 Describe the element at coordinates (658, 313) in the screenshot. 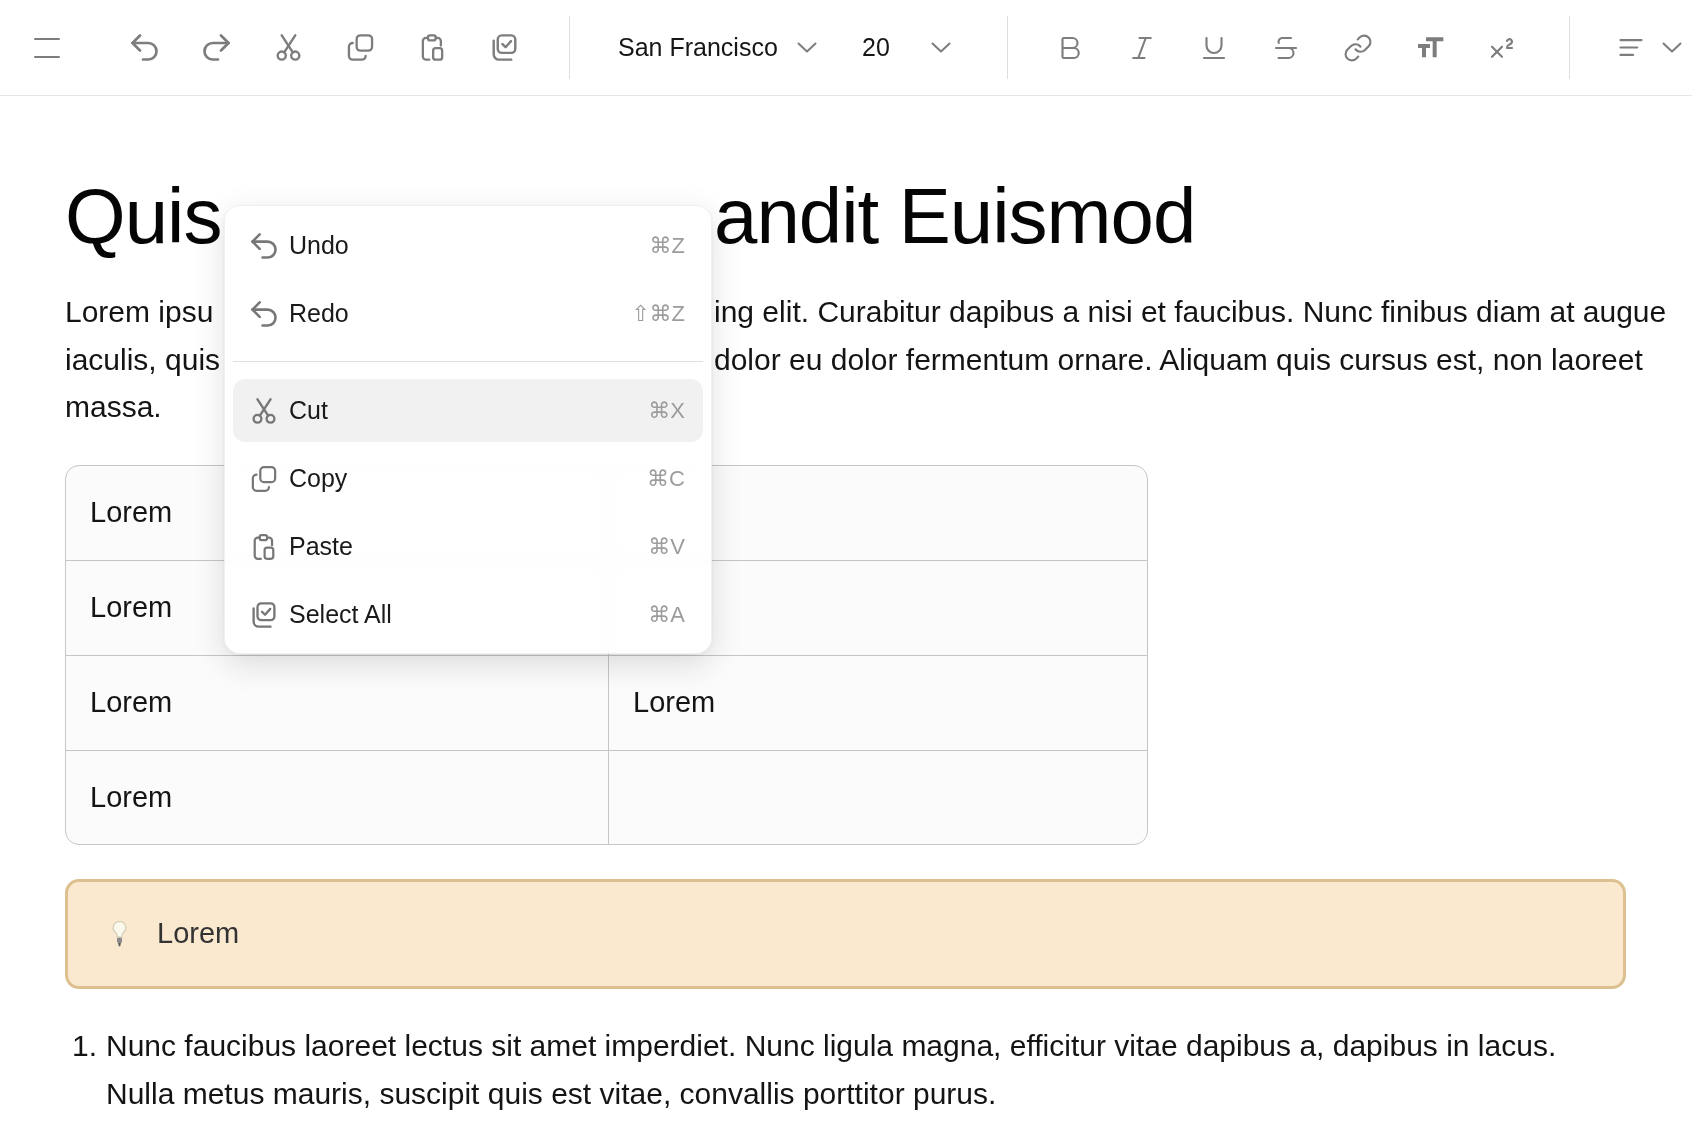

I see `keyboard-shortcut: ⇧⌘Z` at that location.